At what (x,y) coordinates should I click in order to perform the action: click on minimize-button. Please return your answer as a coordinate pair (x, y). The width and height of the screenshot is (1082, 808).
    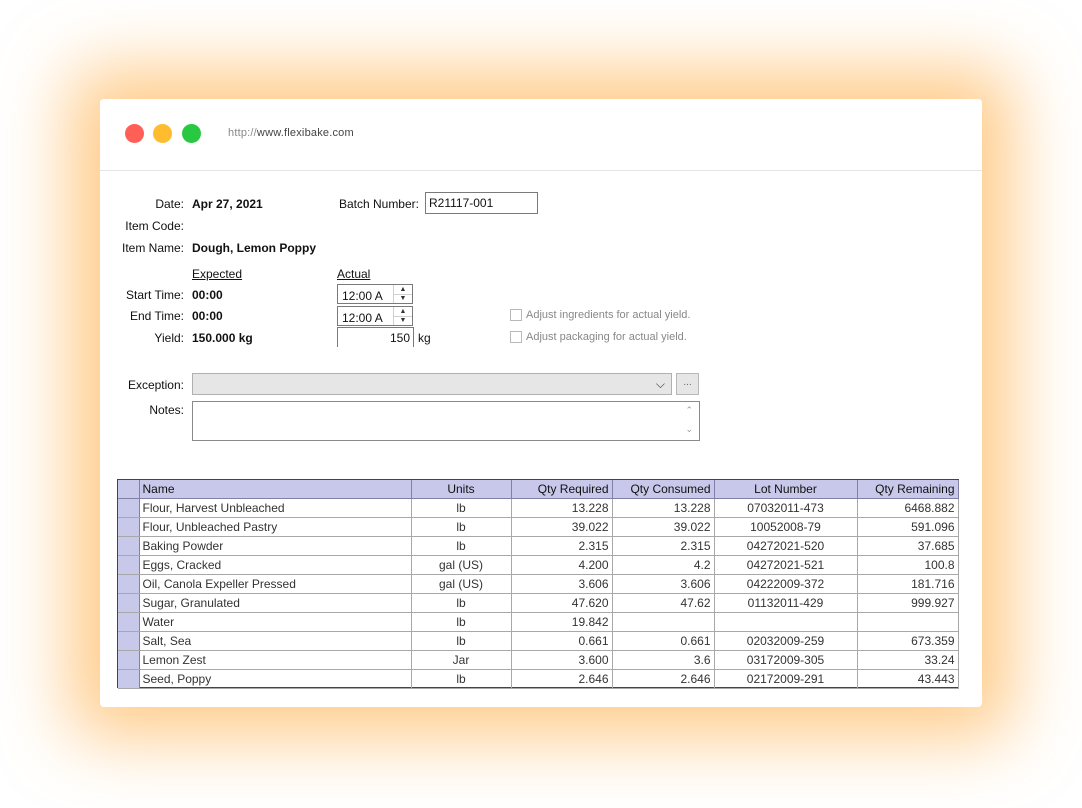
    Looking at the image, I should click on (162, 133).